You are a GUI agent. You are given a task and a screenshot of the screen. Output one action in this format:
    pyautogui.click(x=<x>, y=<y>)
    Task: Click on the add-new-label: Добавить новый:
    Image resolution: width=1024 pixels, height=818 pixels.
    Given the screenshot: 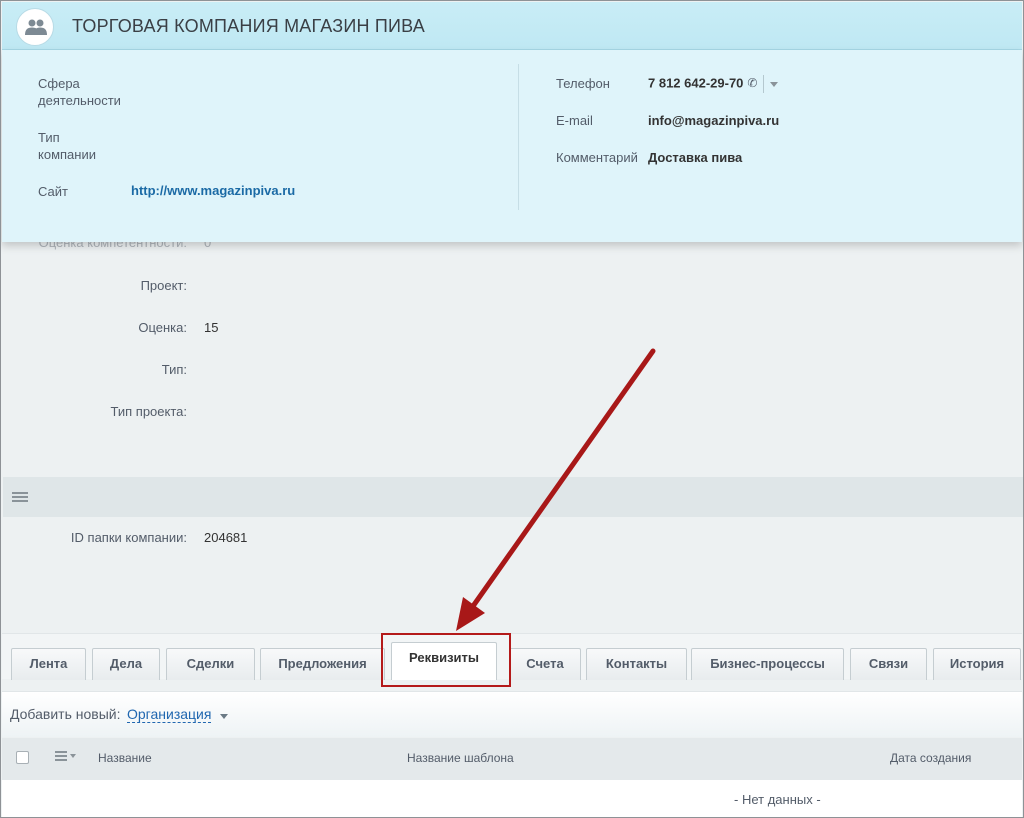 What is the action you would take?
    pyautogui.click(x=65, y=714)
    